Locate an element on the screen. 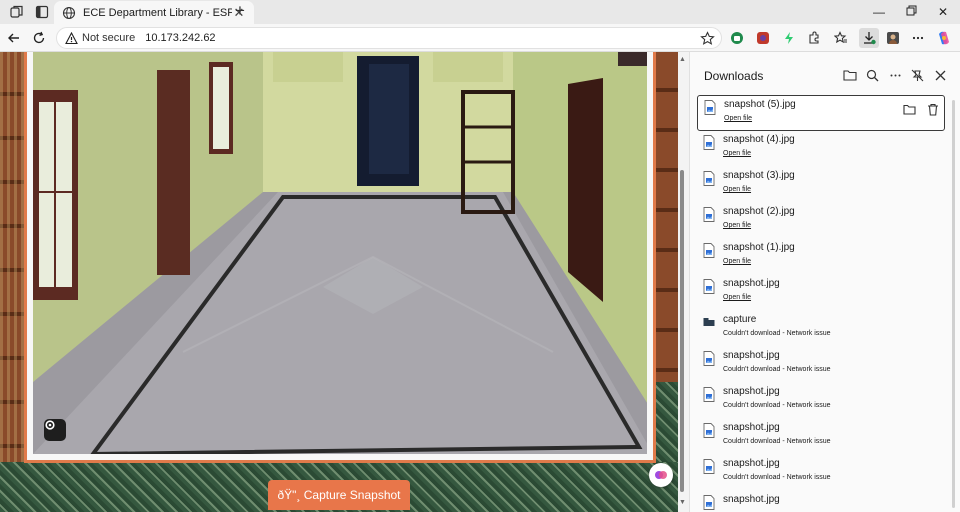 The height and width of the screenshot is (512, 960). stream-toggle-button is located at coordinates (55, 430).